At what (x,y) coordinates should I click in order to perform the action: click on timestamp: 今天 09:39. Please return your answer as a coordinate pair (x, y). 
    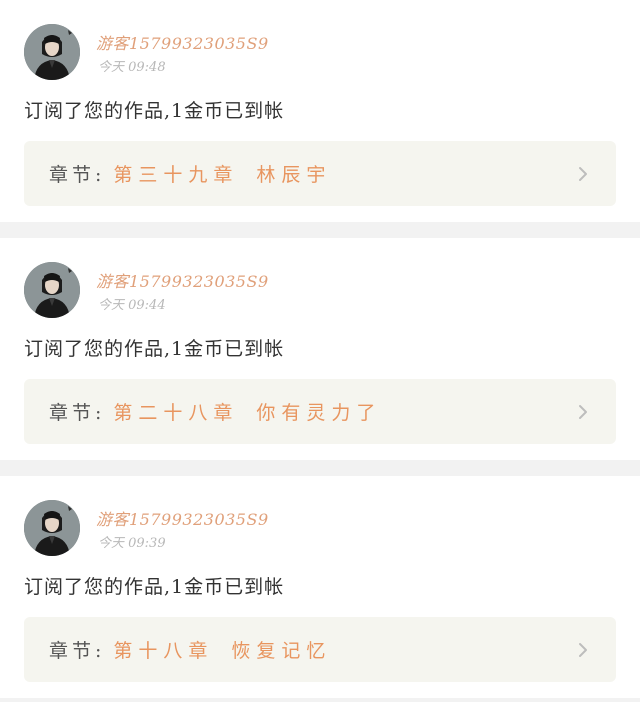
    Looking at the image, I should click on (132, 543).